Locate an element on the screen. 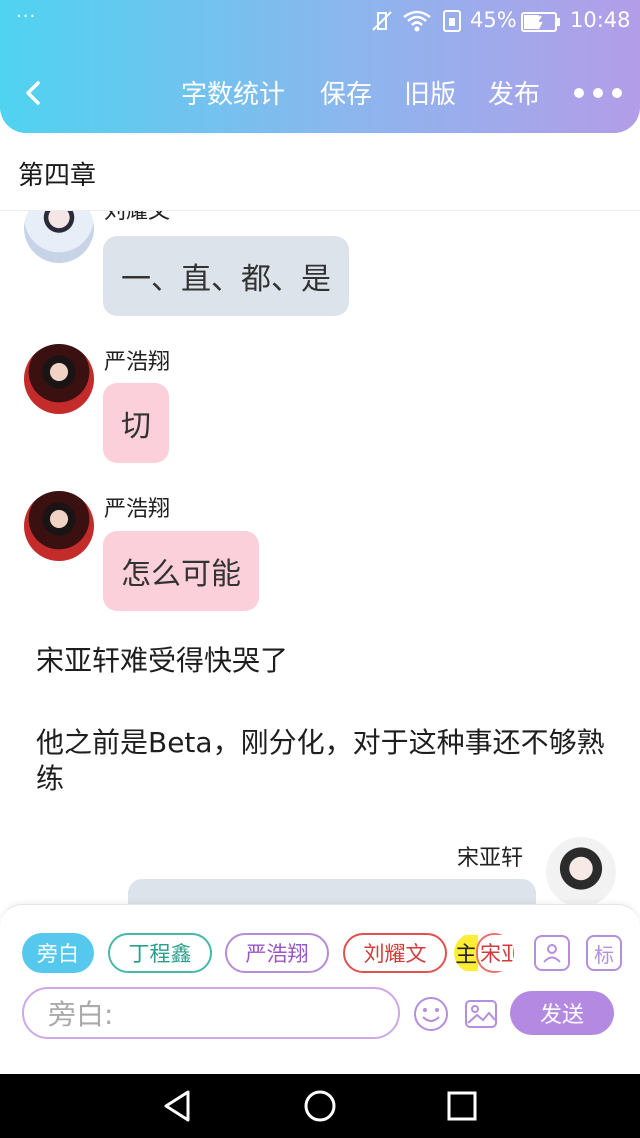  message-bubble is located at coordinates (332, 892).